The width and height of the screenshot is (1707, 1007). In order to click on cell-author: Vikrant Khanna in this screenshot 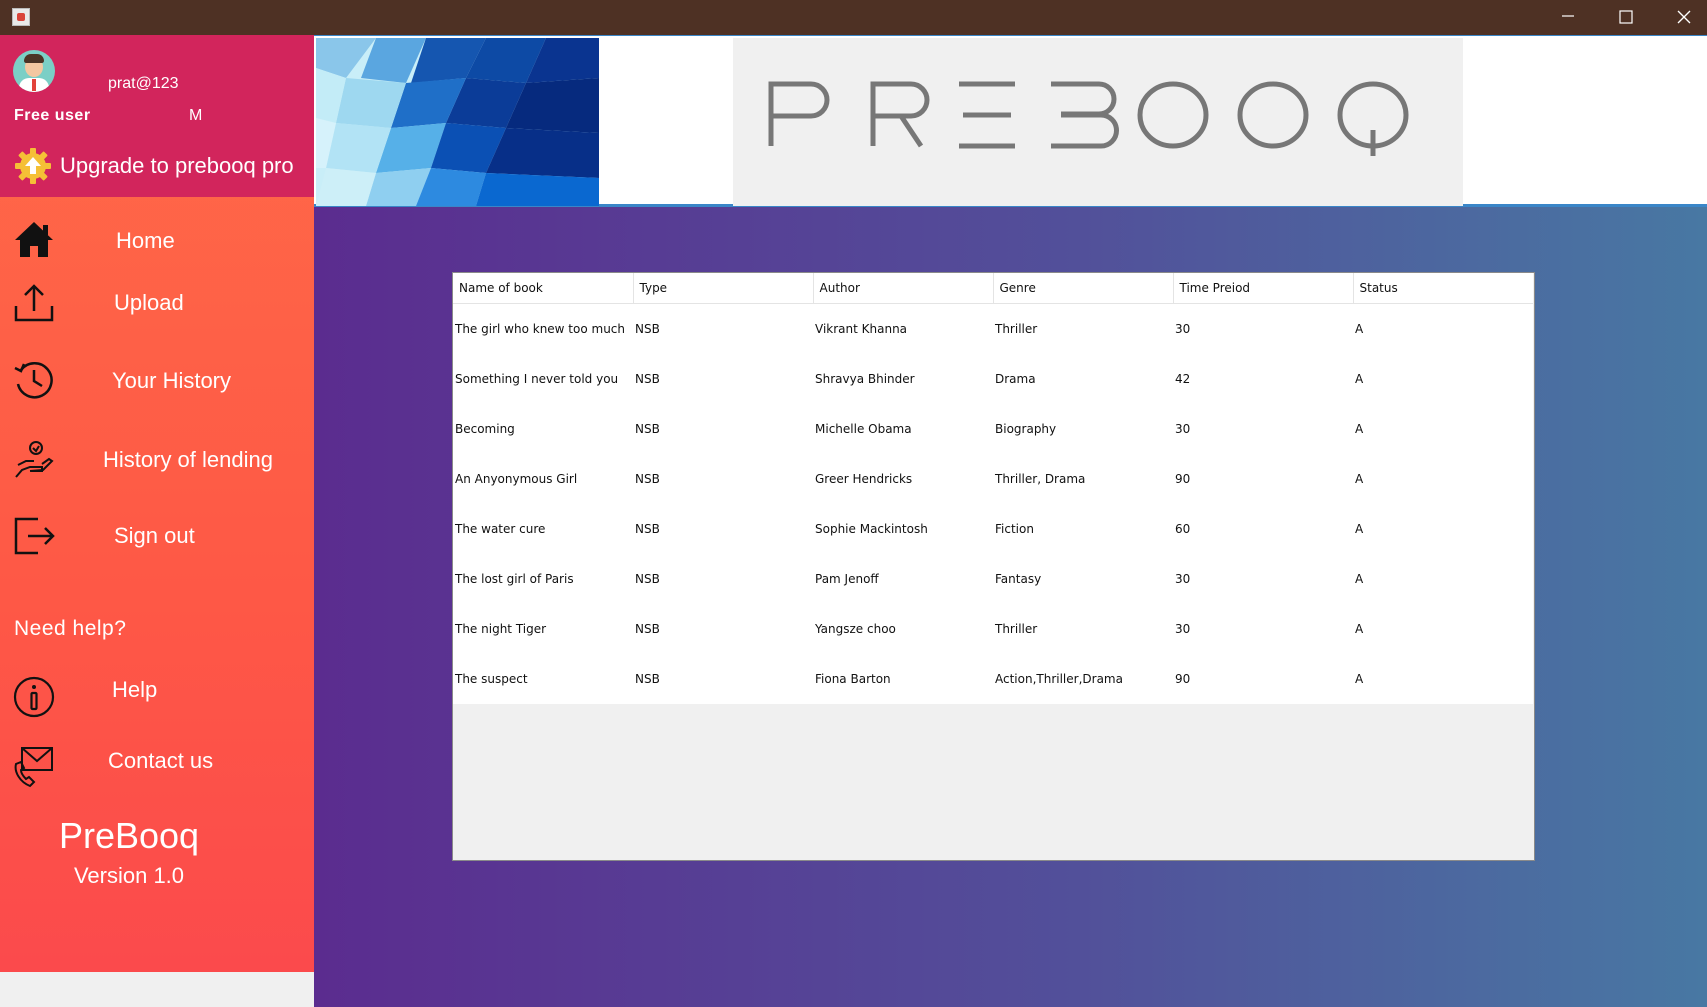, I will do `click(903, 328)`.